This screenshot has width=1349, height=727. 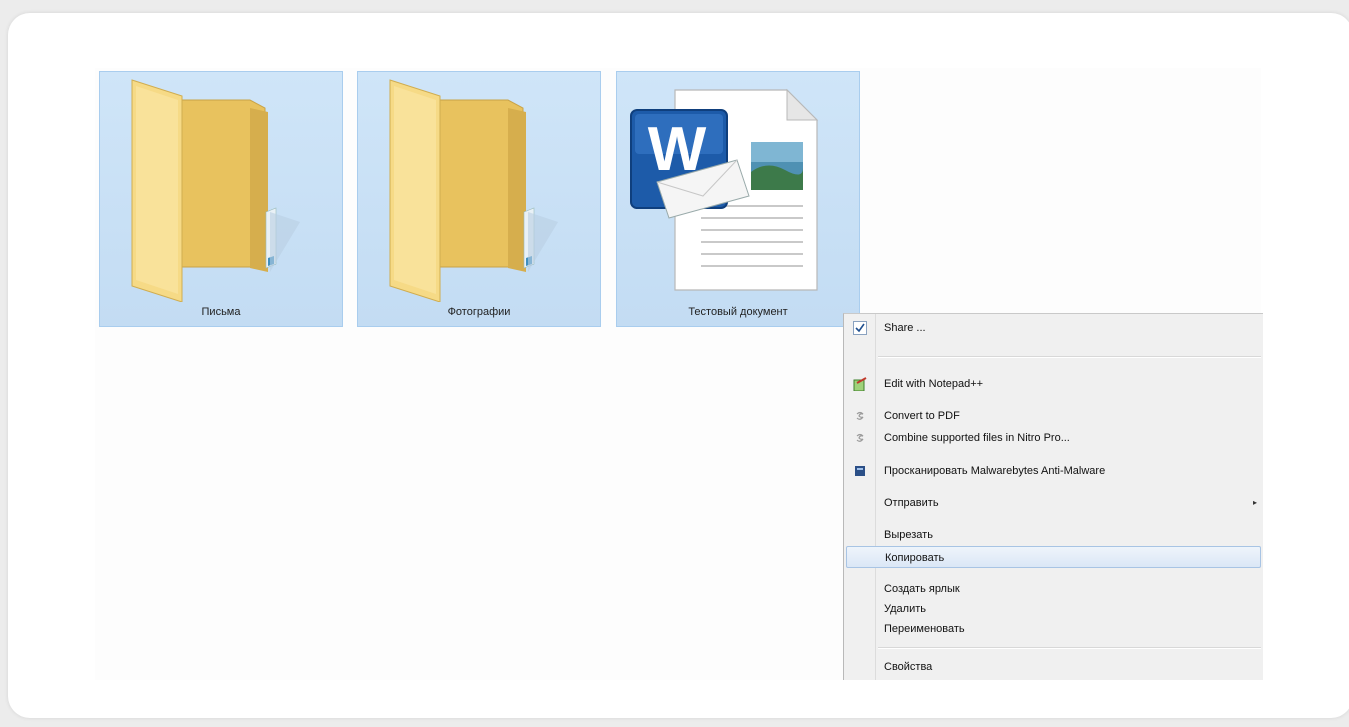 I want to click on menu-item-label: Edit with Notepad++, so click(x=934, y=384).